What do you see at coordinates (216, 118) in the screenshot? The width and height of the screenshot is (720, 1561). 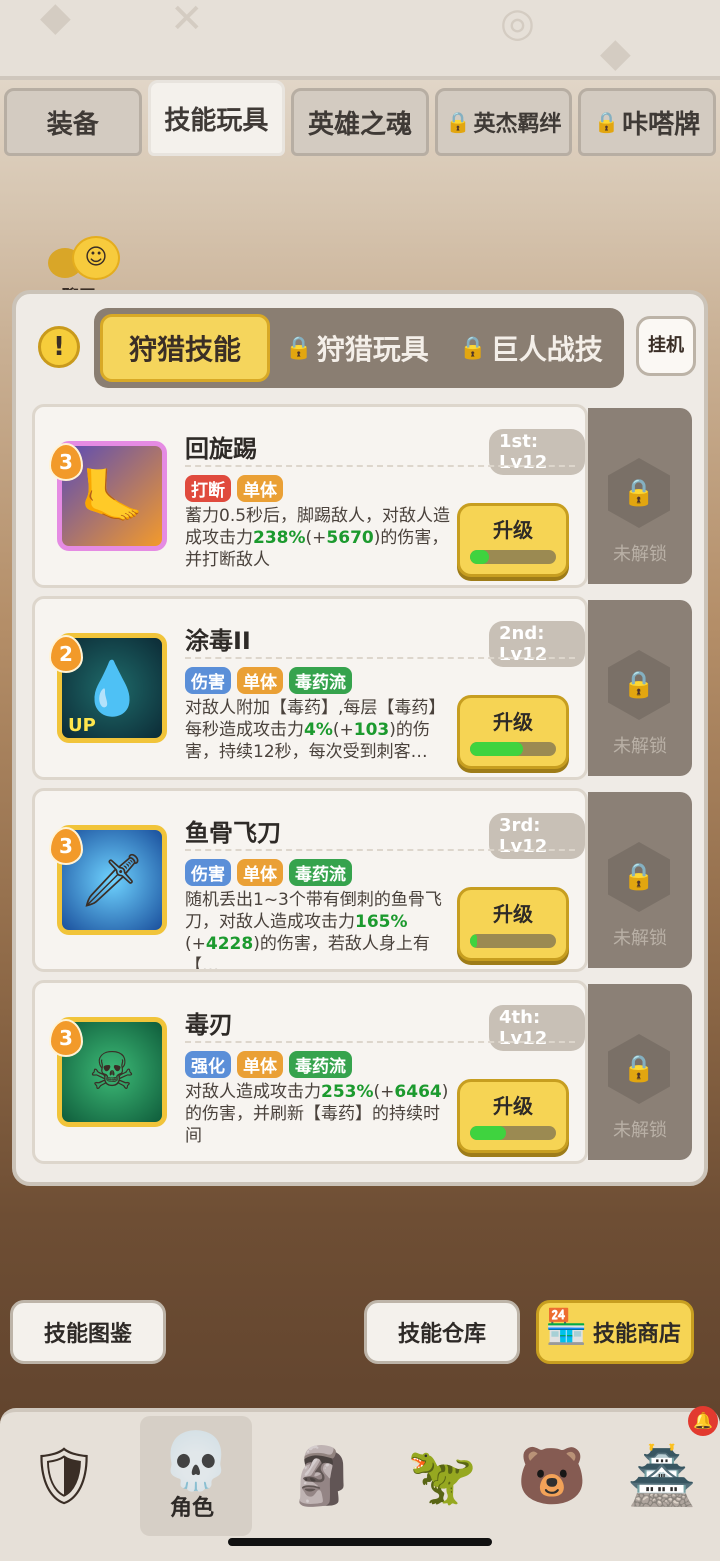 I see `tab-skill-toys: 技能玩具` at bounding box center [216, 118].